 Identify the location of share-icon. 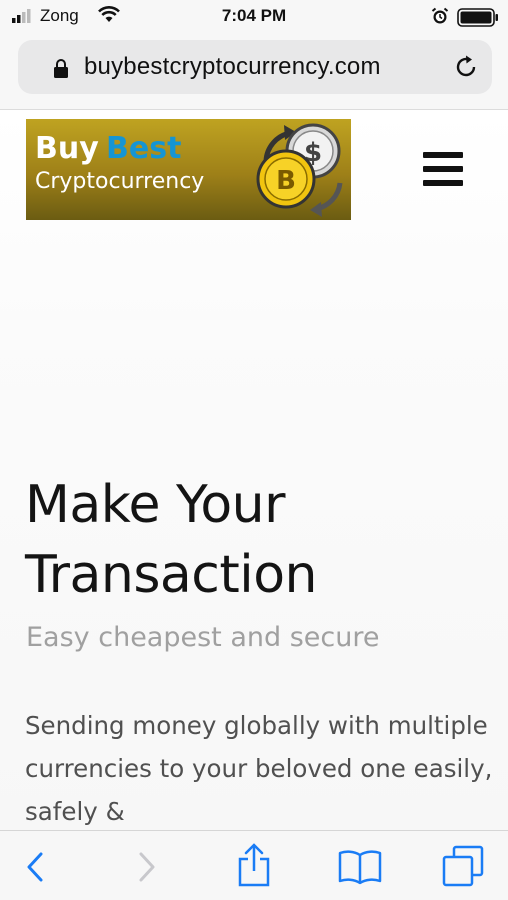
(254, 865).